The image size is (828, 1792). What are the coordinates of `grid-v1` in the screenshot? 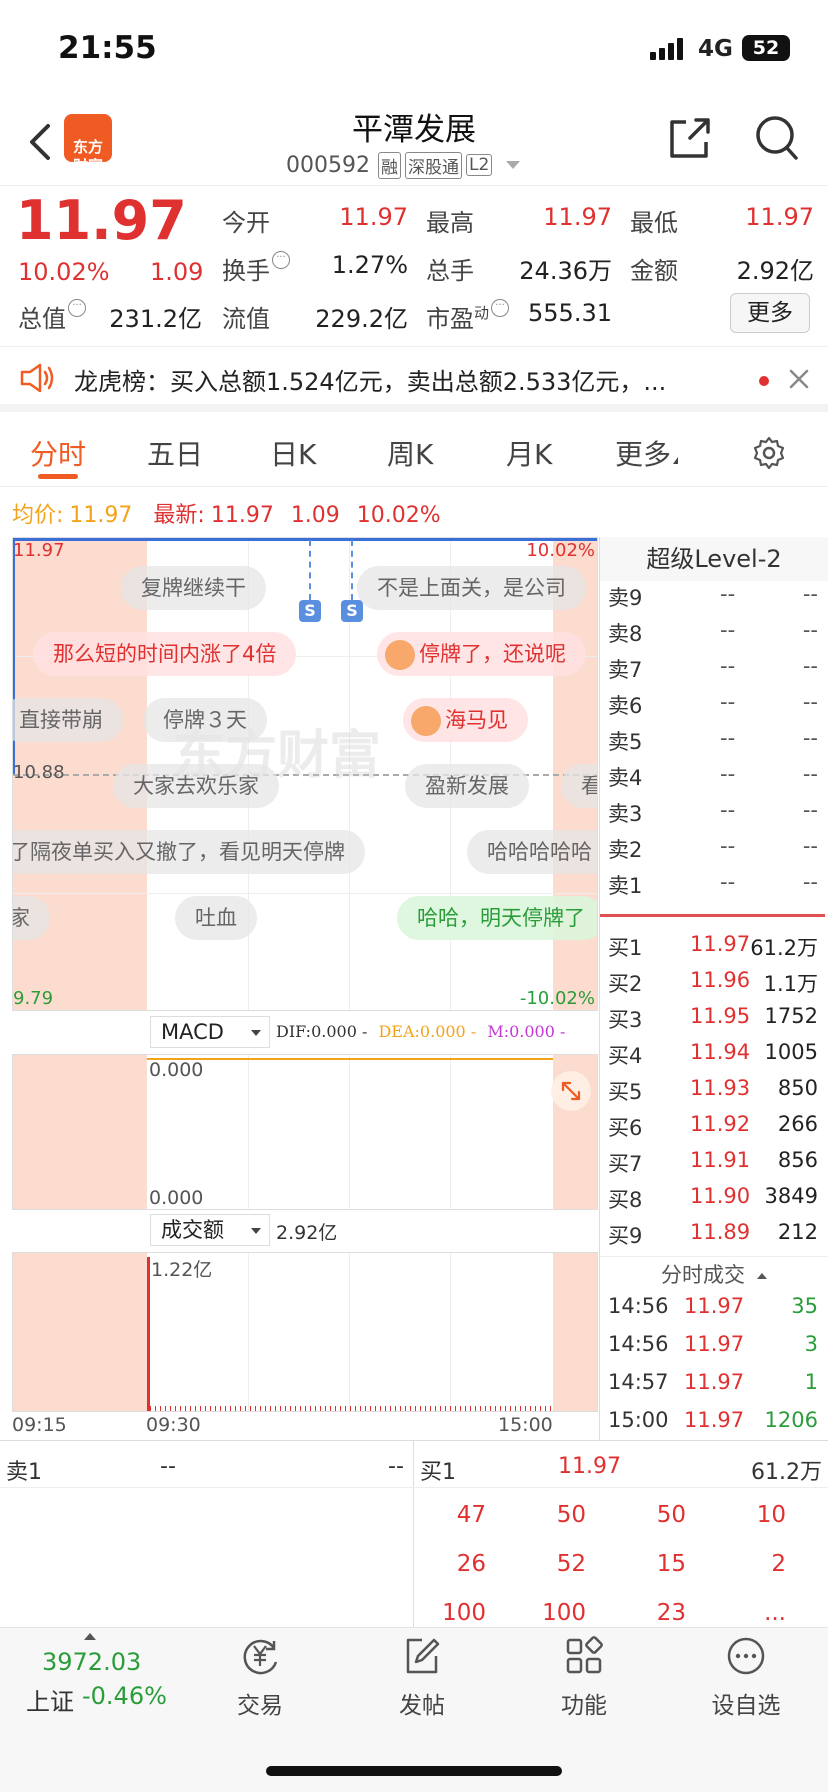 It's located at (248, 1332).